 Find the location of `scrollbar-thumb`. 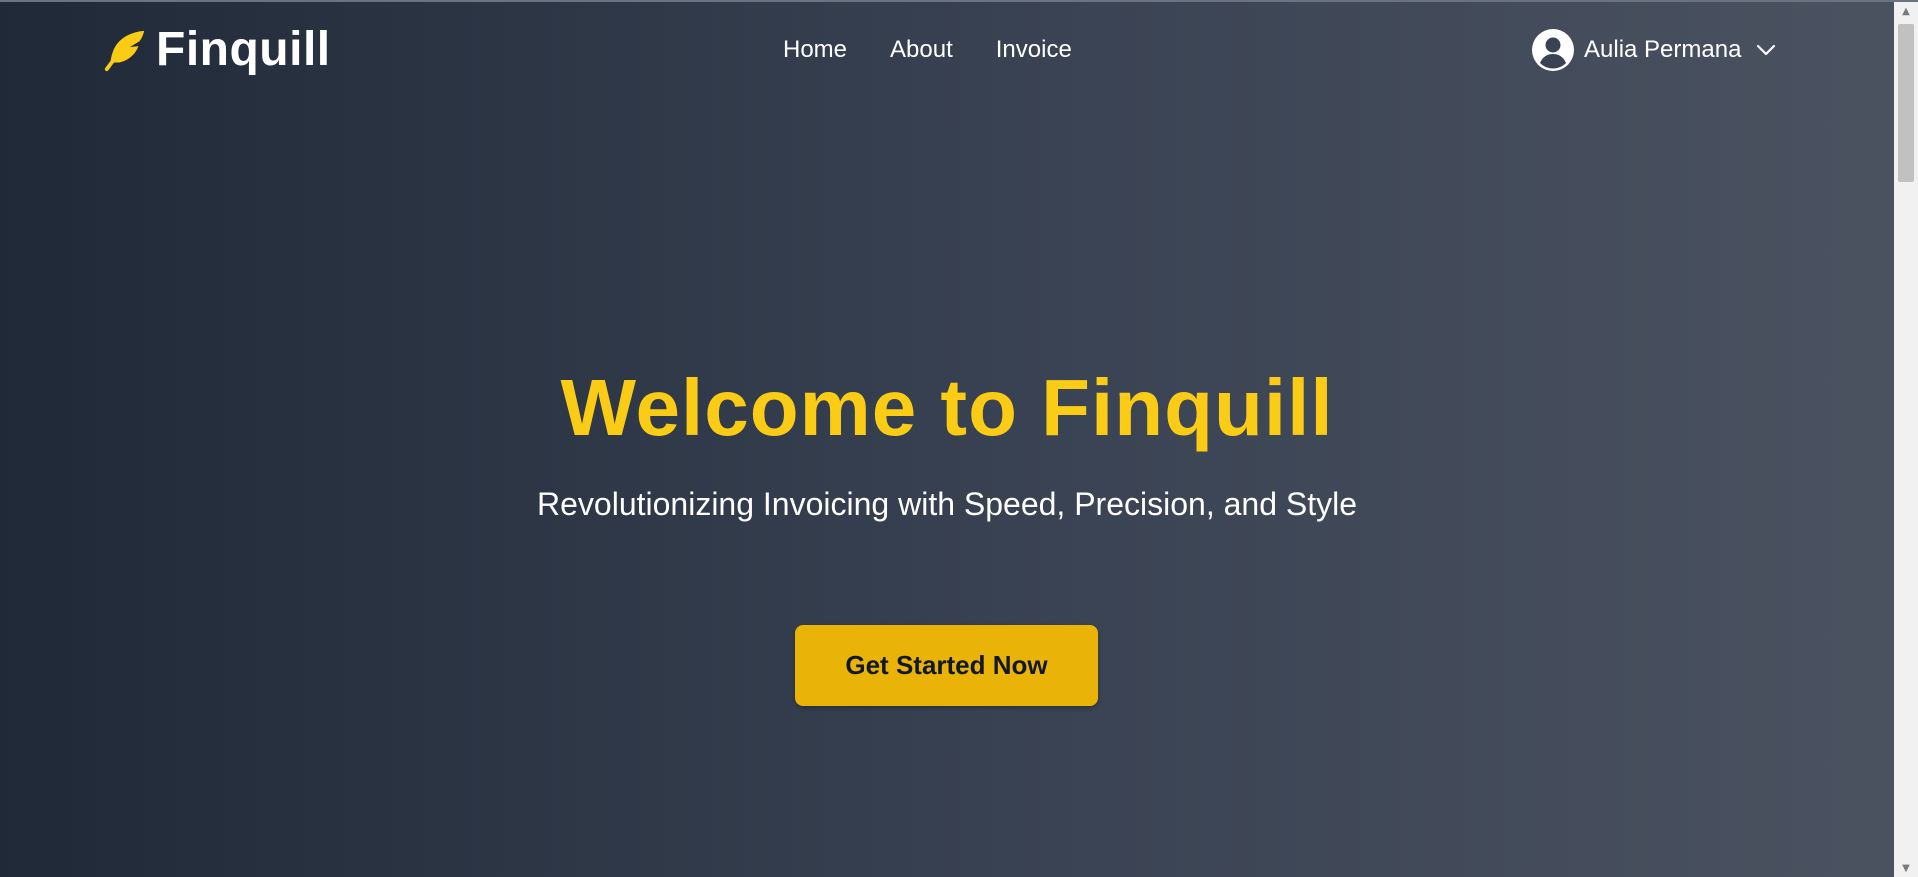

scrollbar-thumb is located at coordinates (1906, 103).